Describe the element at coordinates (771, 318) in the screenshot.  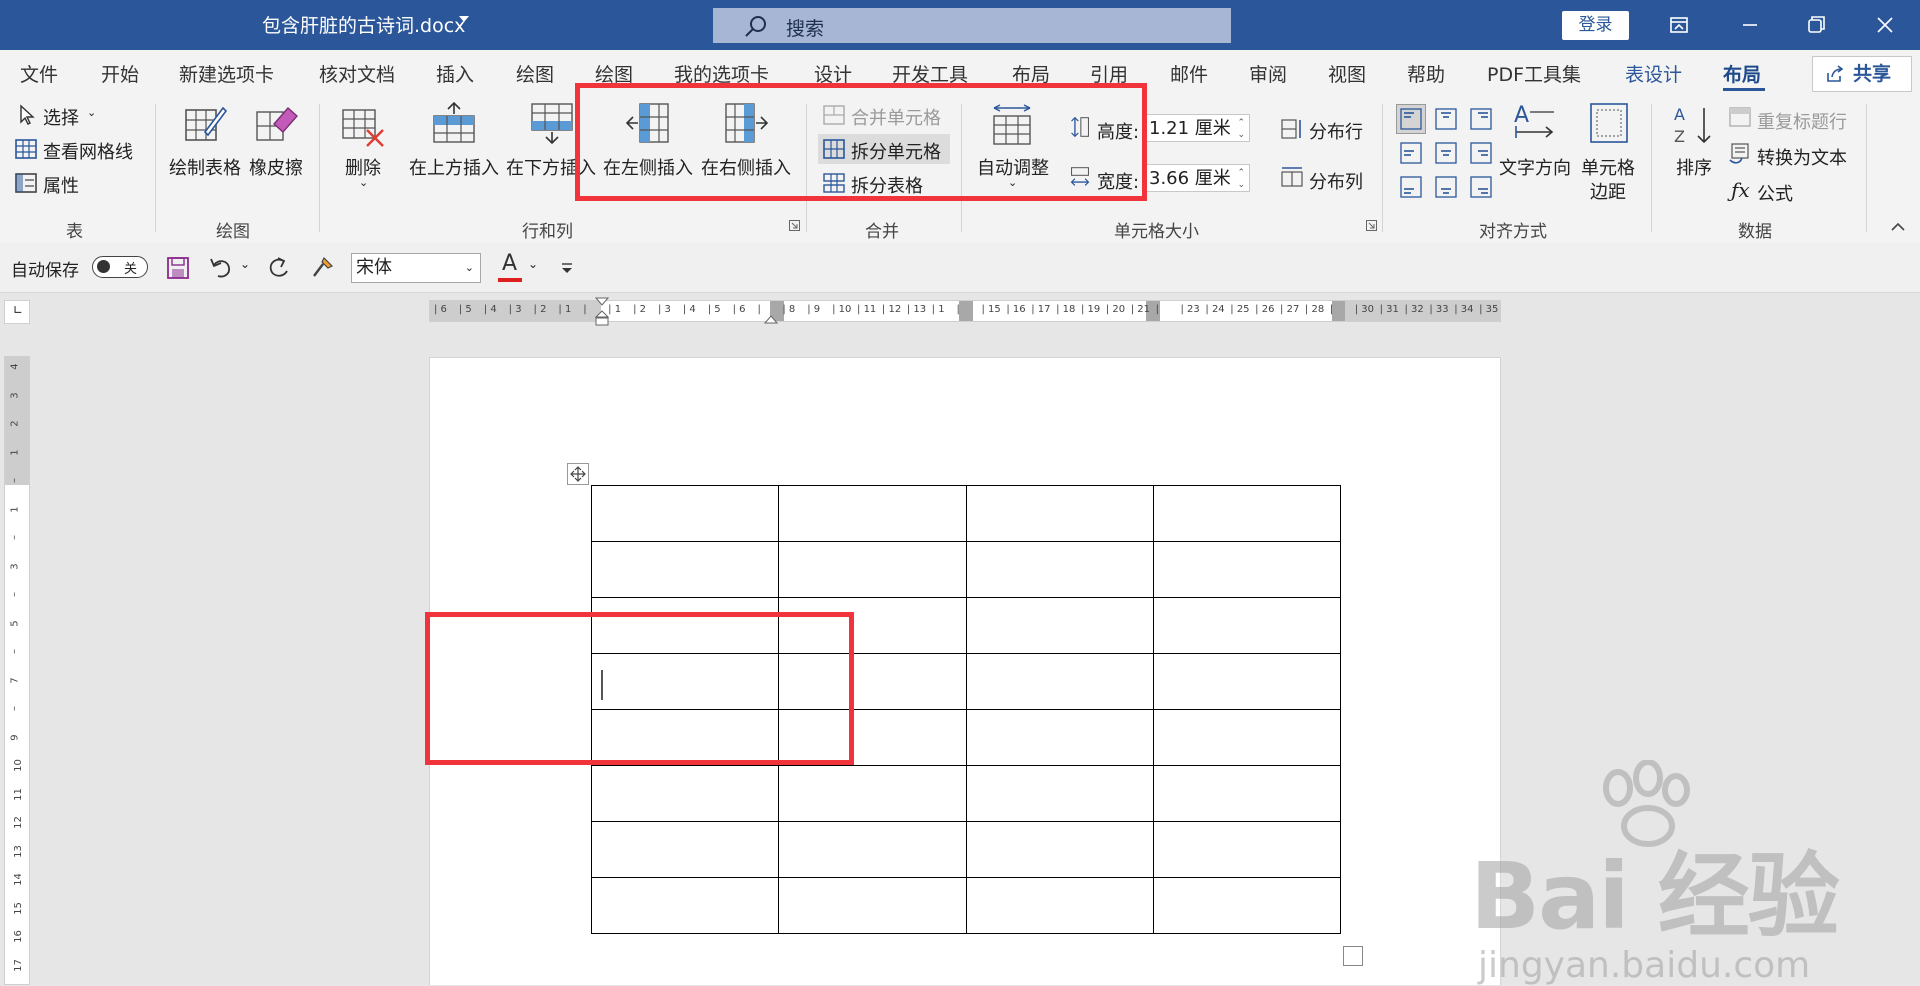
I see `hanging-indent-icon` at that location.